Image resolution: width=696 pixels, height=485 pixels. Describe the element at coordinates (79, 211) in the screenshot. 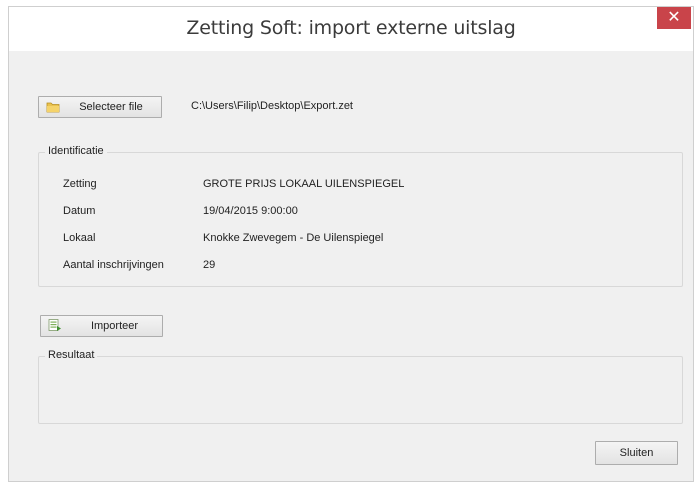

I see `field-label: Datum` at that location.